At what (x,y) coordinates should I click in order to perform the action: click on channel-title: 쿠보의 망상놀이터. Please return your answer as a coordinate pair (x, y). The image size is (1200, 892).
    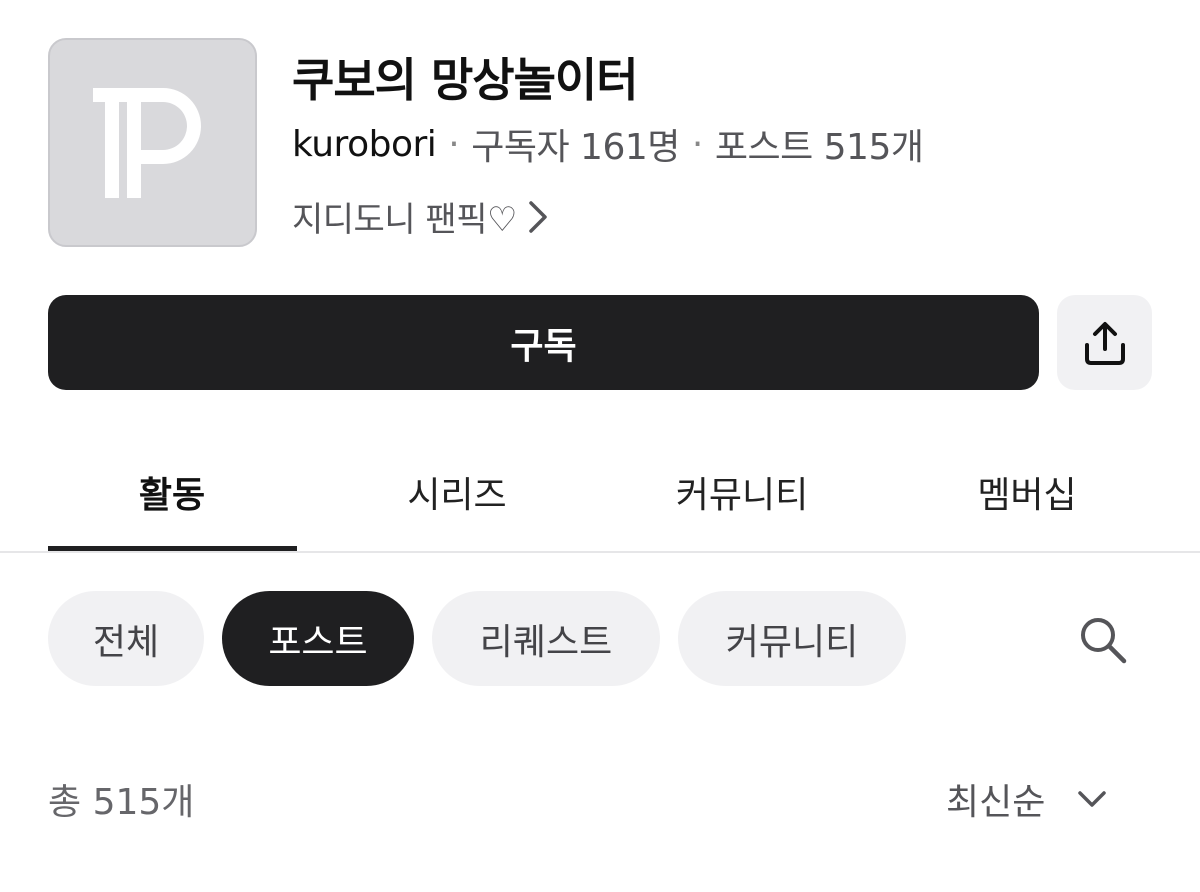
    Looking at the image, I should click on (465, 80).